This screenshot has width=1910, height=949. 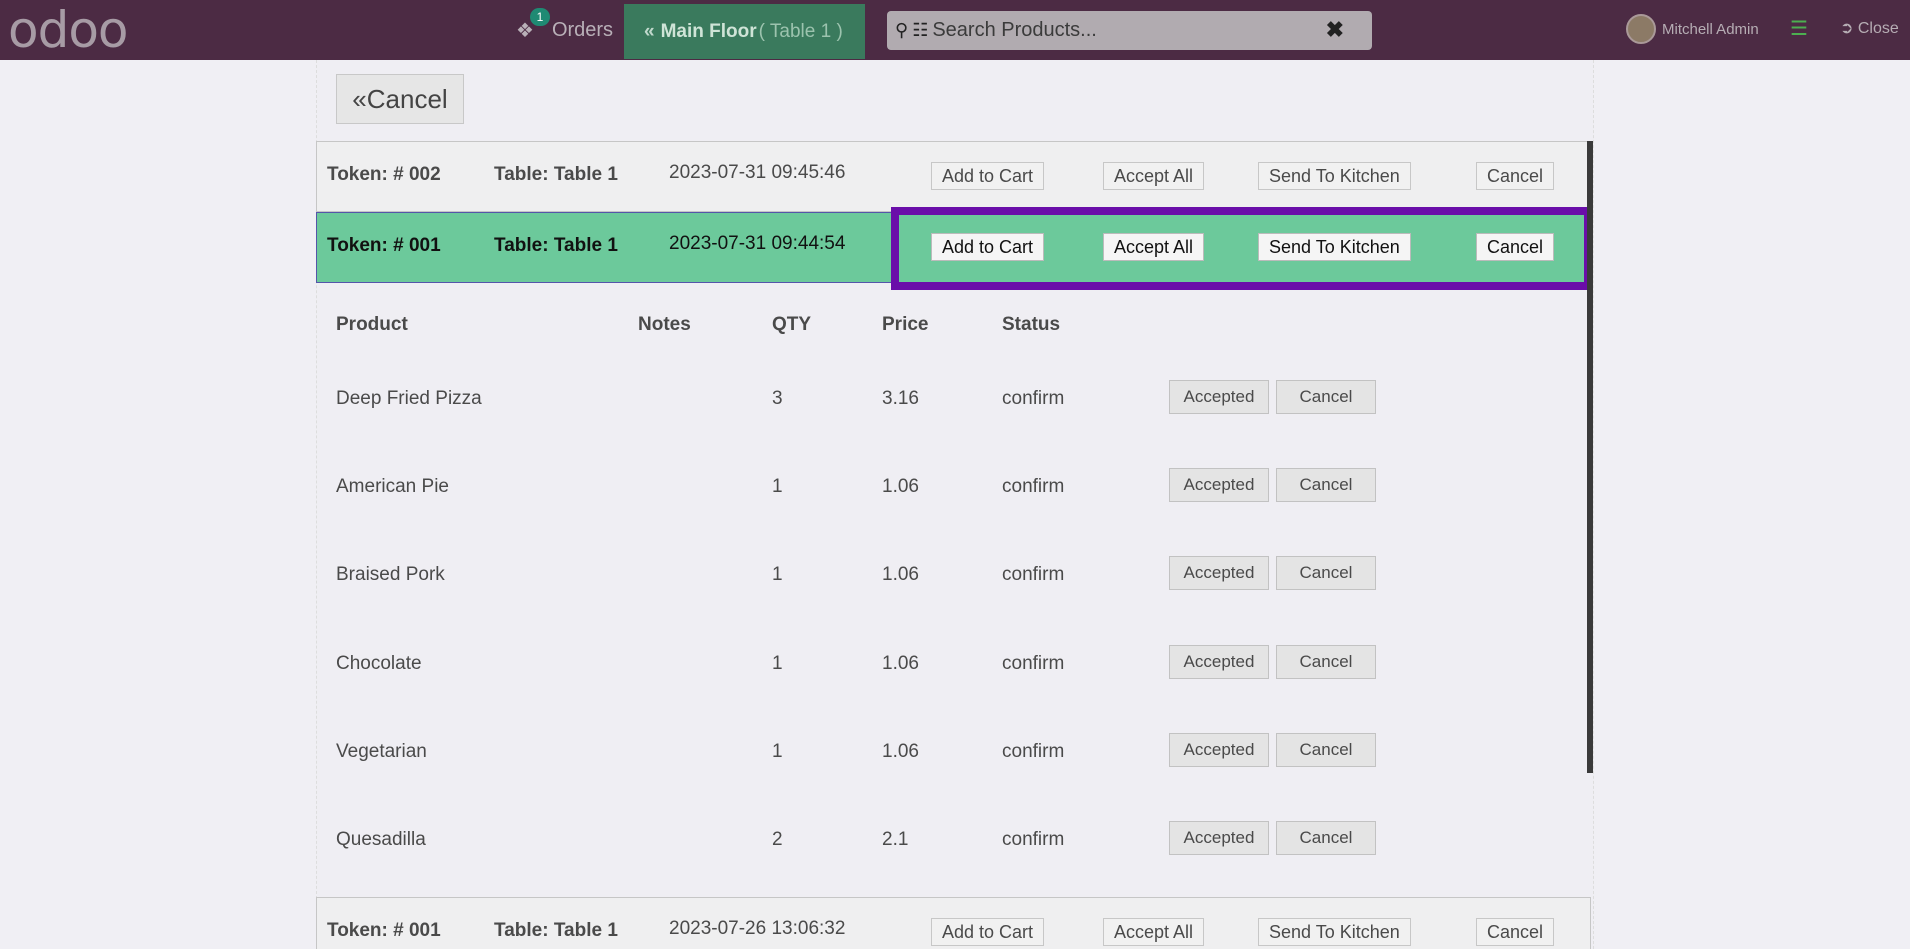 I want to click on order-token: Token: # 002, so click(x=384, y=174).